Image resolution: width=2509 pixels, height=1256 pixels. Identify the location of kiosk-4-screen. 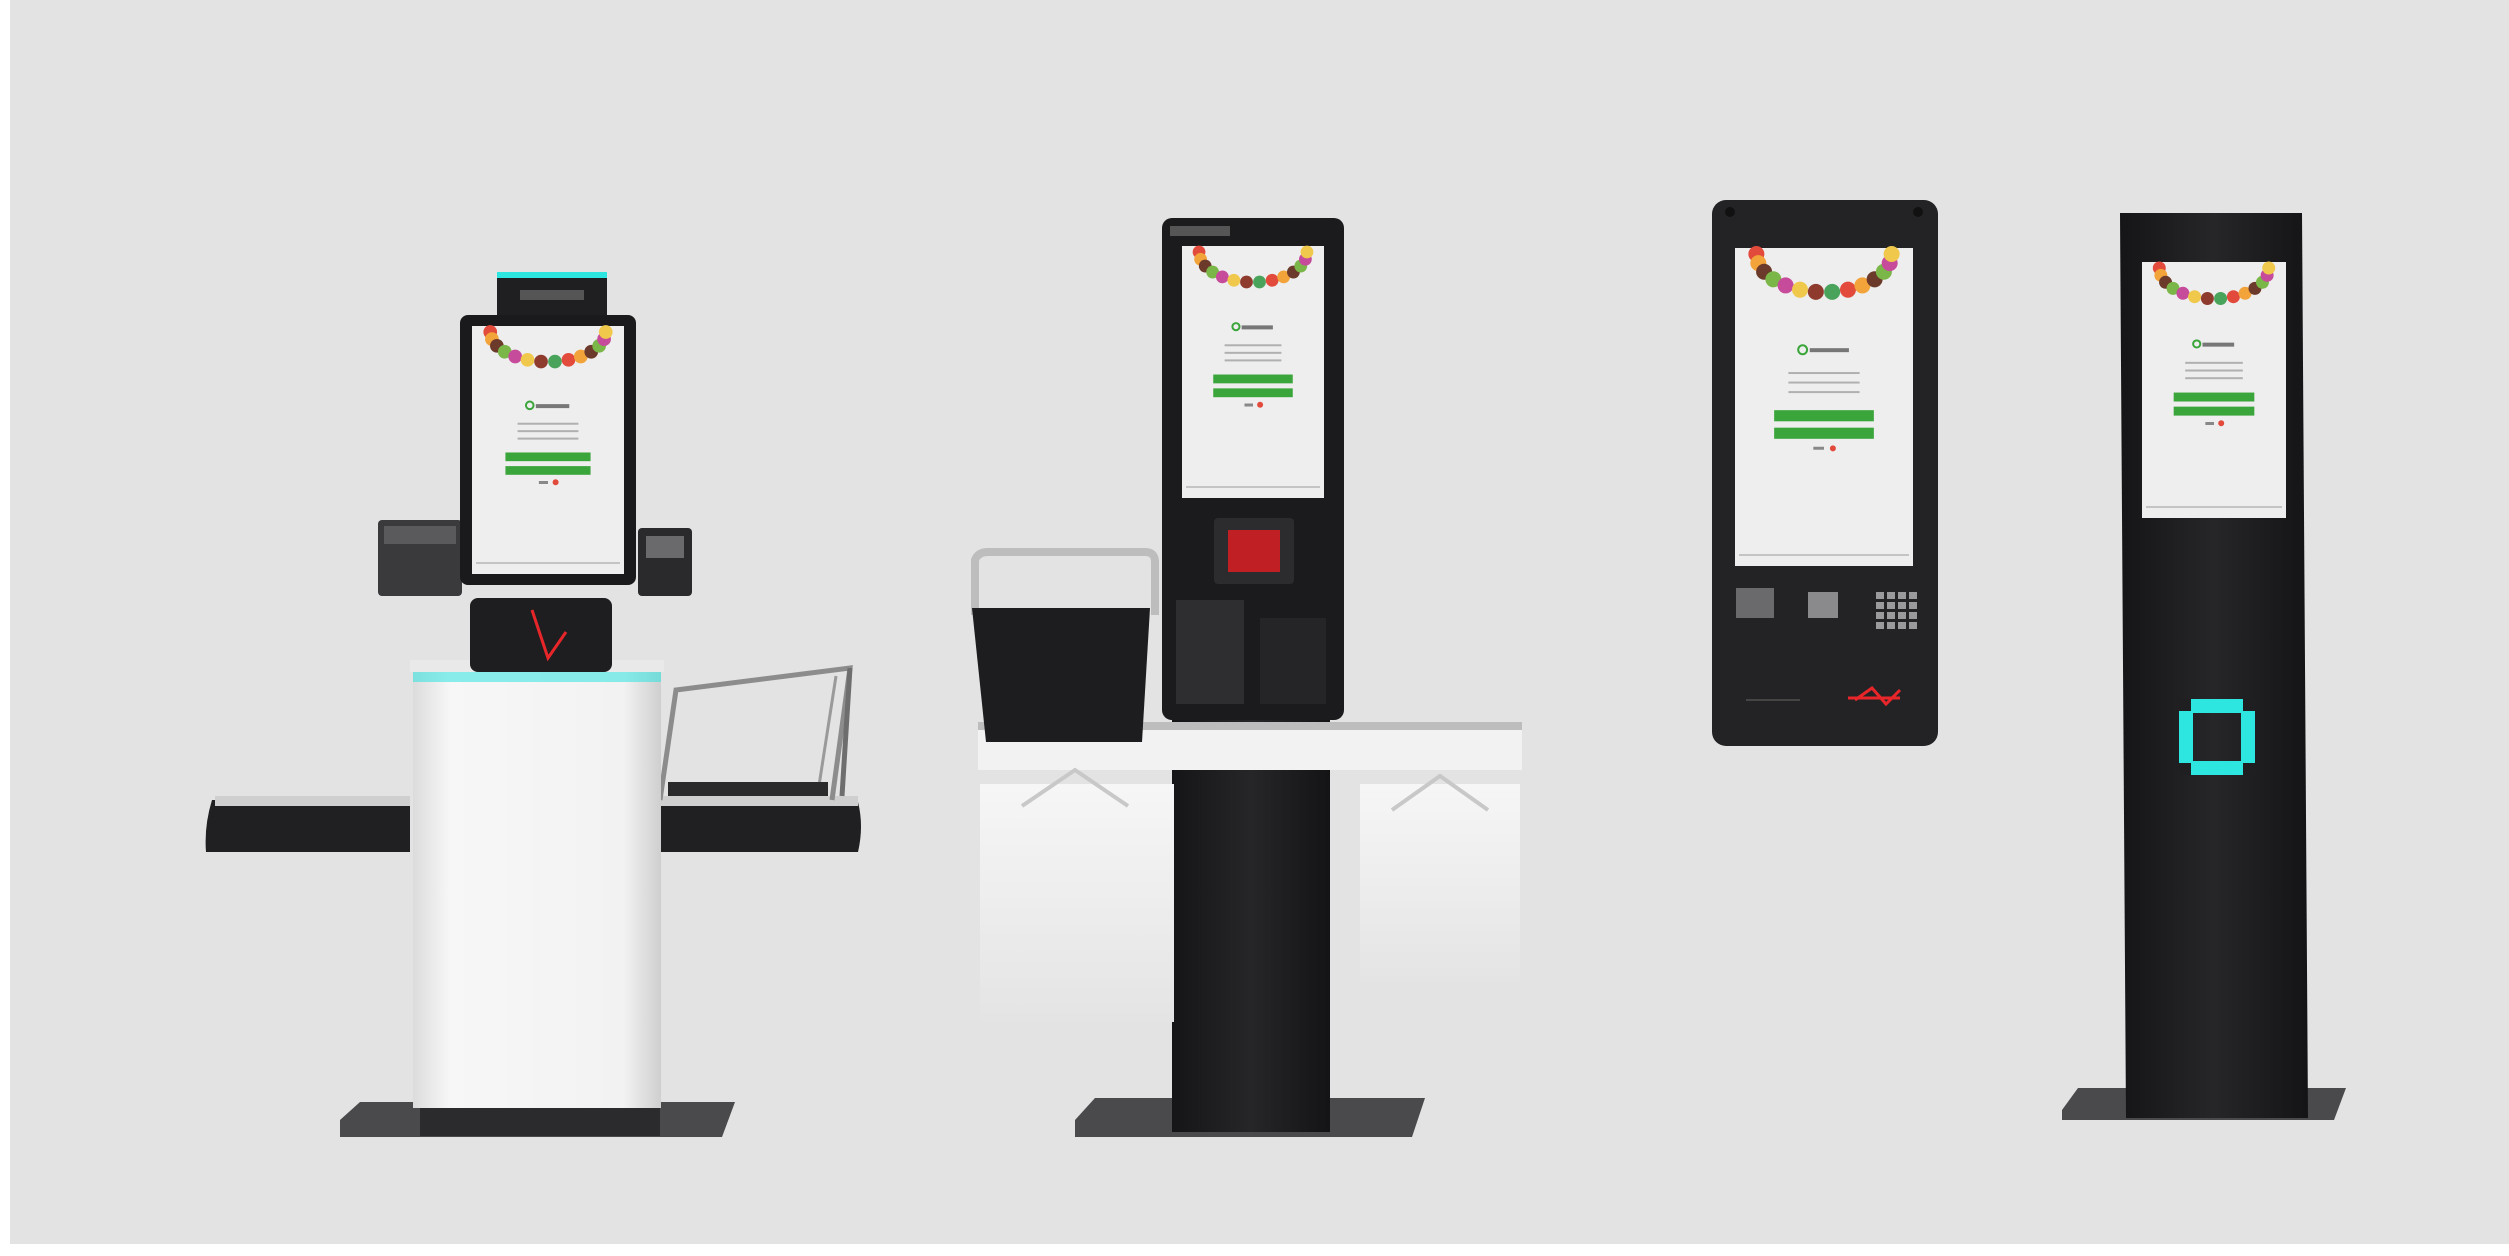
(2214, 390).